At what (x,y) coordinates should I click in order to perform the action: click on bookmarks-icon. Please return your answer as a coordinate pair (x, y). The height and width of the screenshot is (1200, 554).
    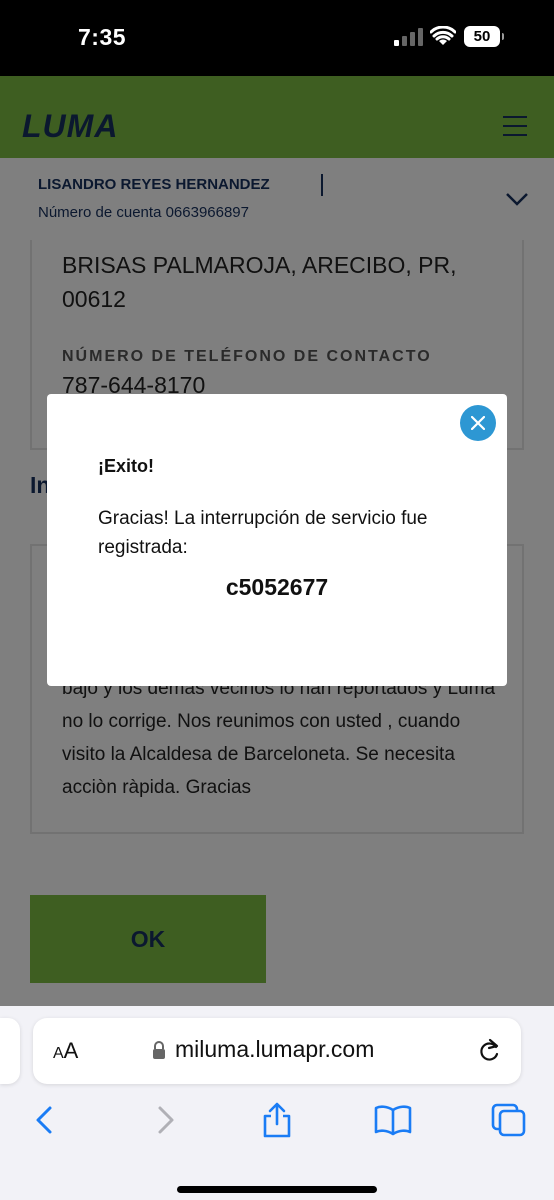
    Looking at the image, I should click on (393, 1120).